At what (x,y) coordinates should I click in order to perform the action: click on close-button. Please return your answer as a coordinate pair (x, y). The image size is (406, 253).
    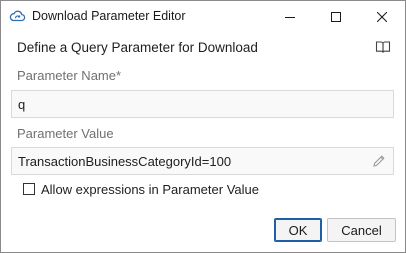
    Looking at the image, I should click on (382, 16).